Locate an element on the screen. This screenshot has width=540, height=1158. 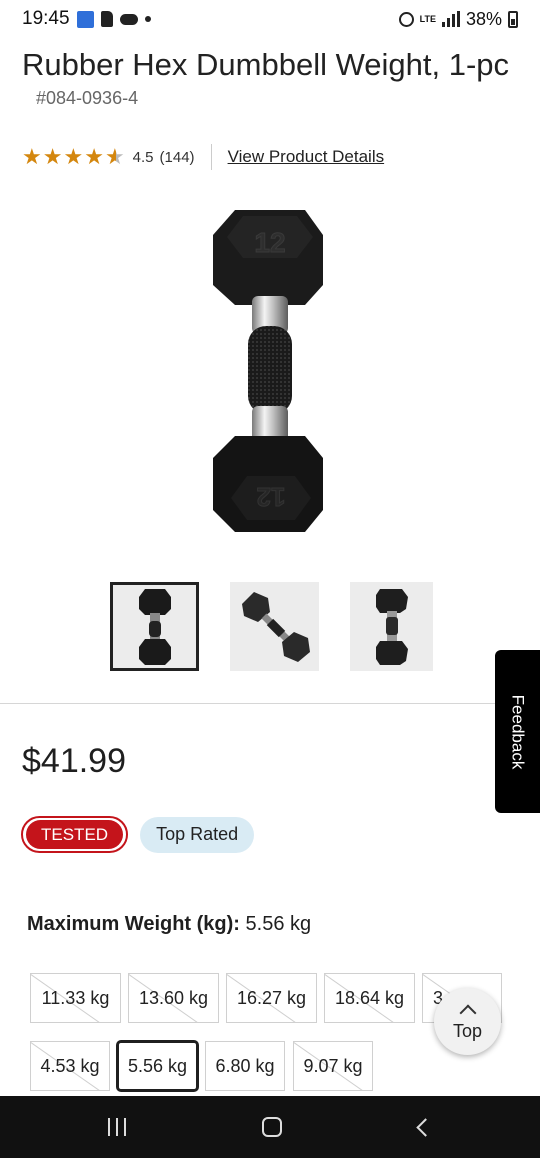
back-to-top-button: Top is located at coordinates (467, 1021).